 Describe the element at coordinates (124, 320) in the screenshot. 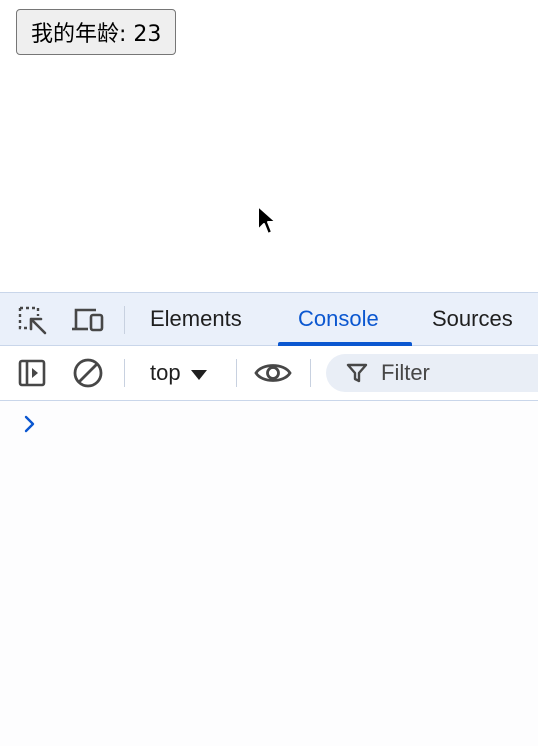

I see `tabbar-divider` at that location.